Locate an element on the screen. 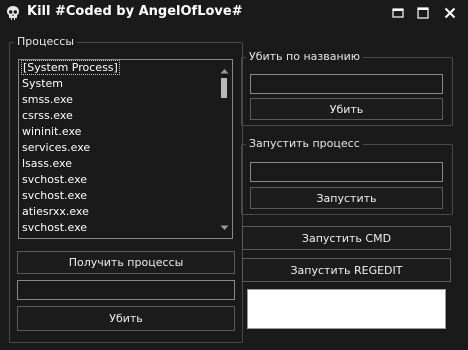  minimize-icon is located at coordinates (398, 13).